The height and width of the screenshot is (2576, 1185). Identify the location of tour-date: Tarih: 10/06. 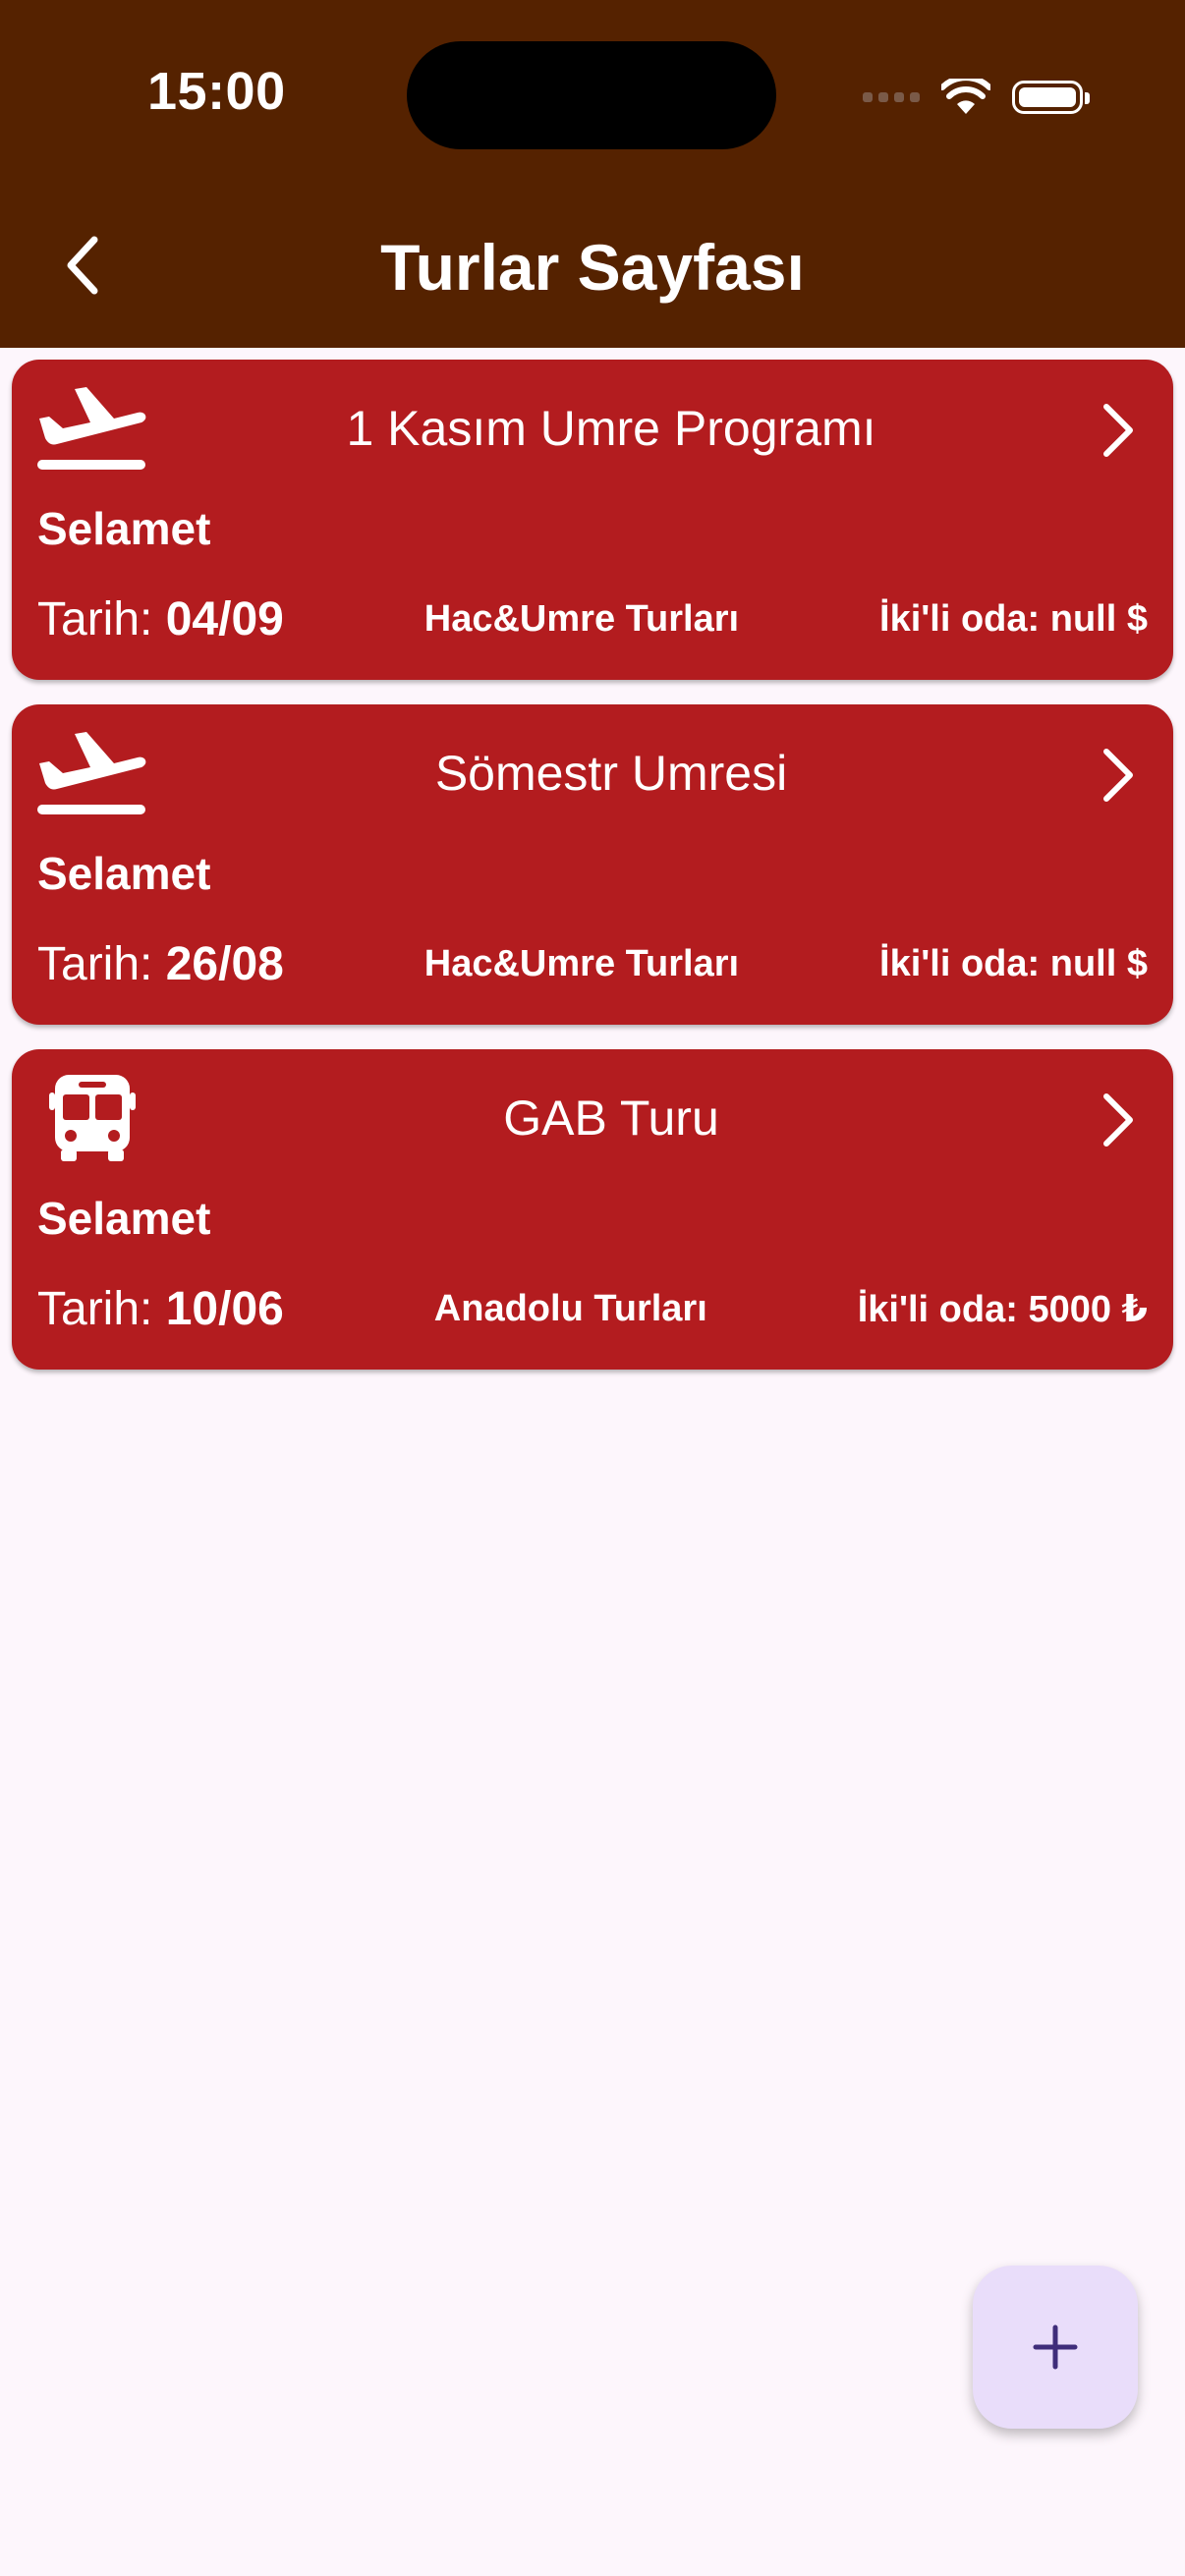
(161, 1309).